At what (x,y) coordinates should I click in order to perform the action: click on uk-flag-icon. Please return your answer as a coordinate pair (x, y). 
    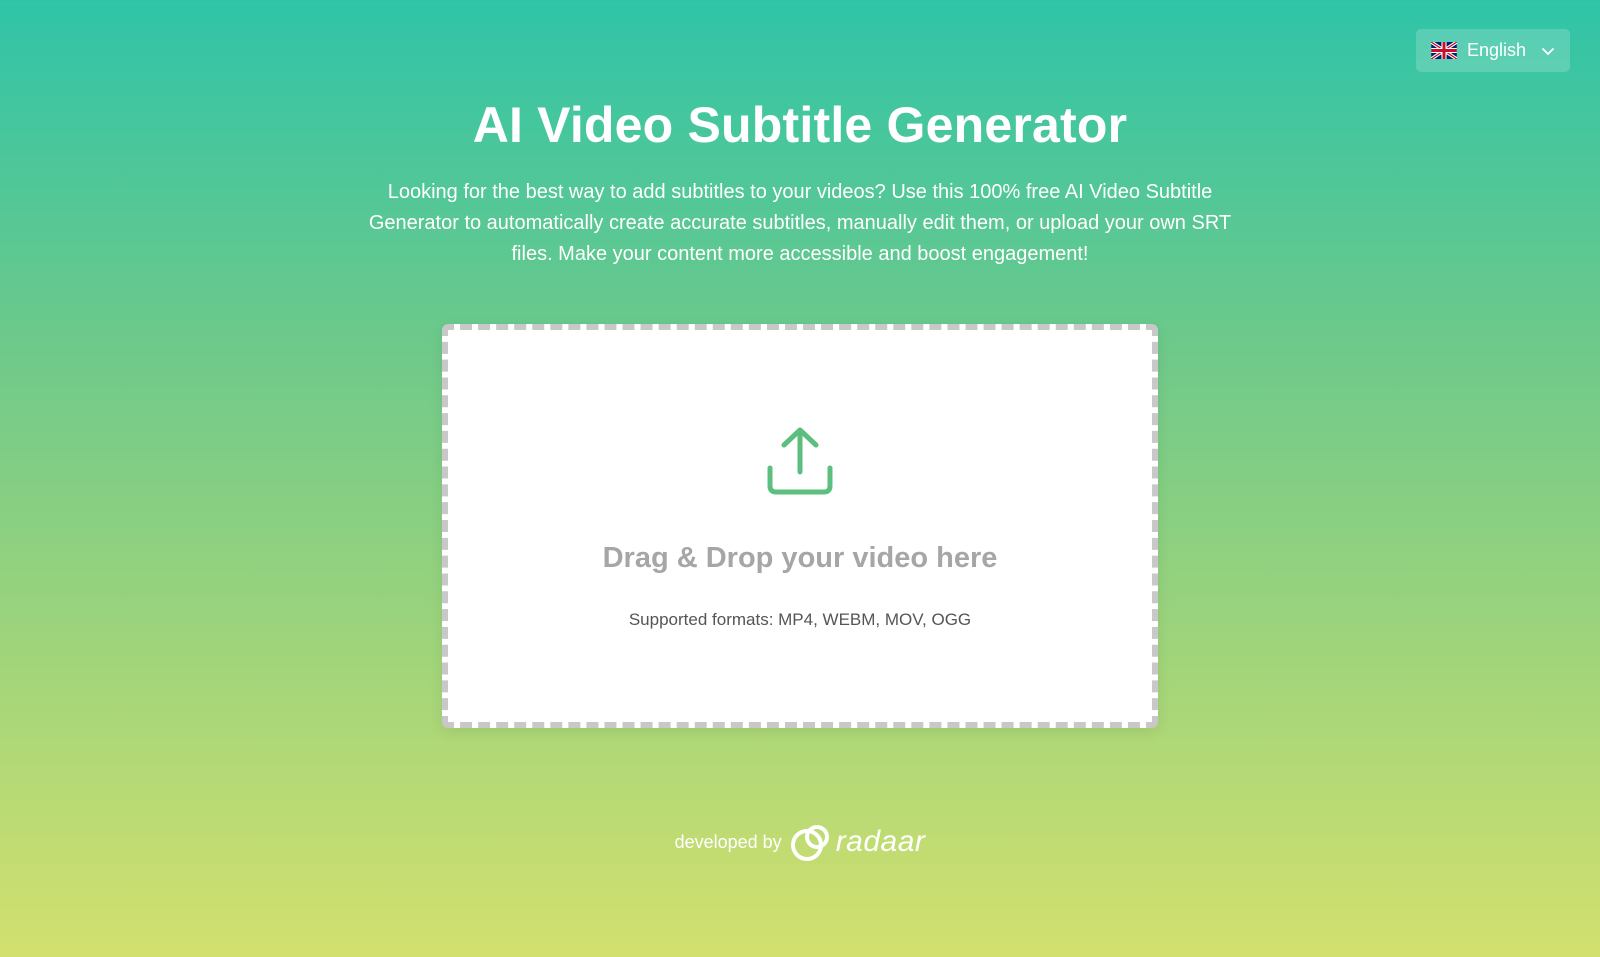
    Looking at the image, I should click on (1444, 50).